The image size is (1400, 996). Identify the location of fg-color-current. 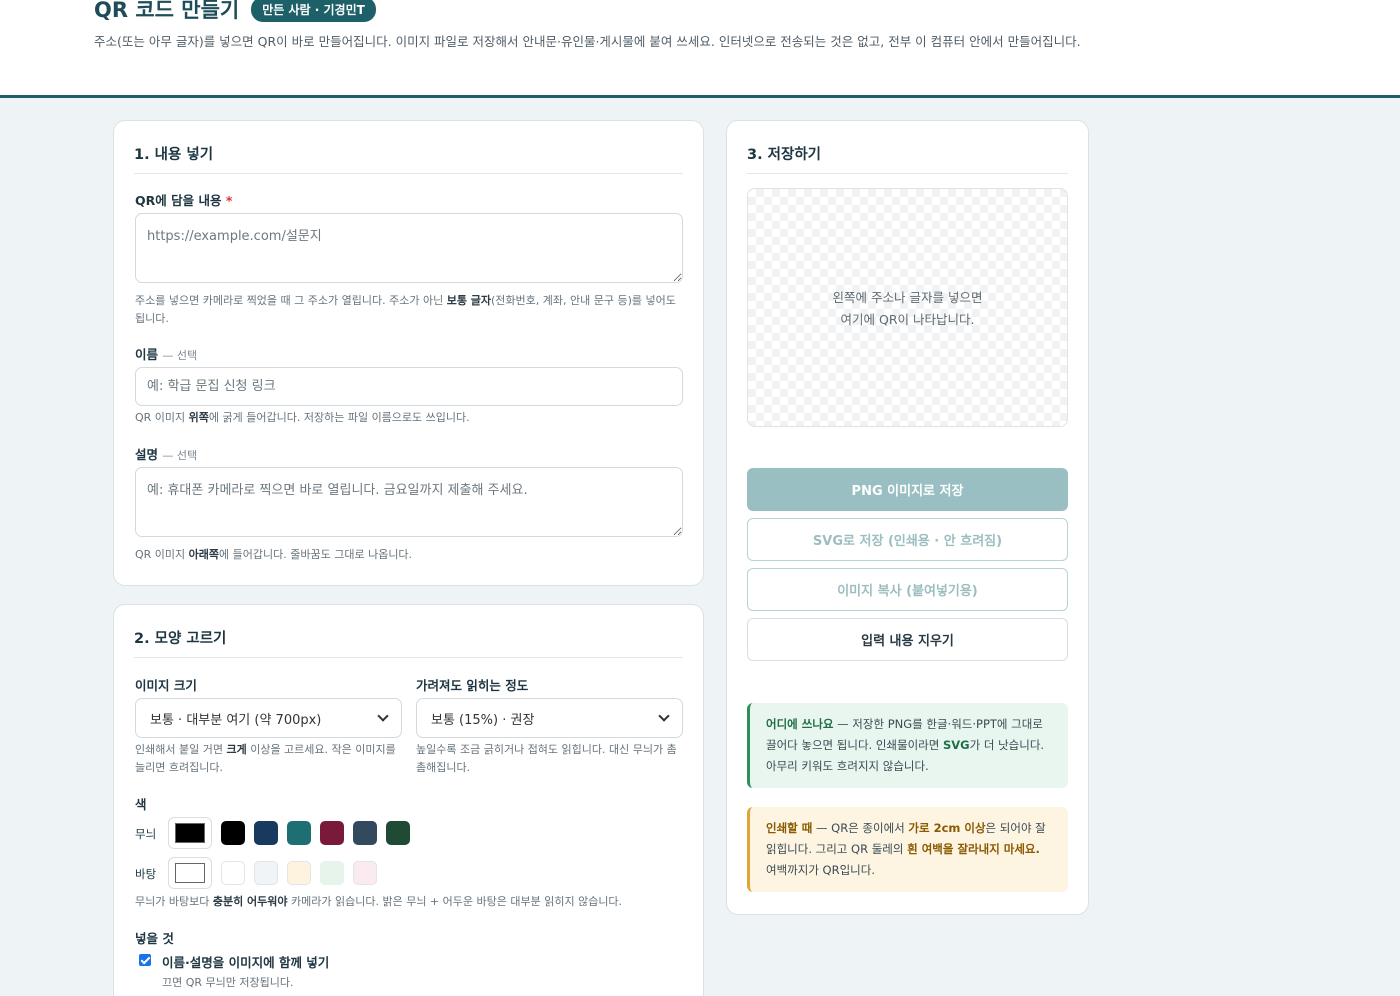
(190, 833).